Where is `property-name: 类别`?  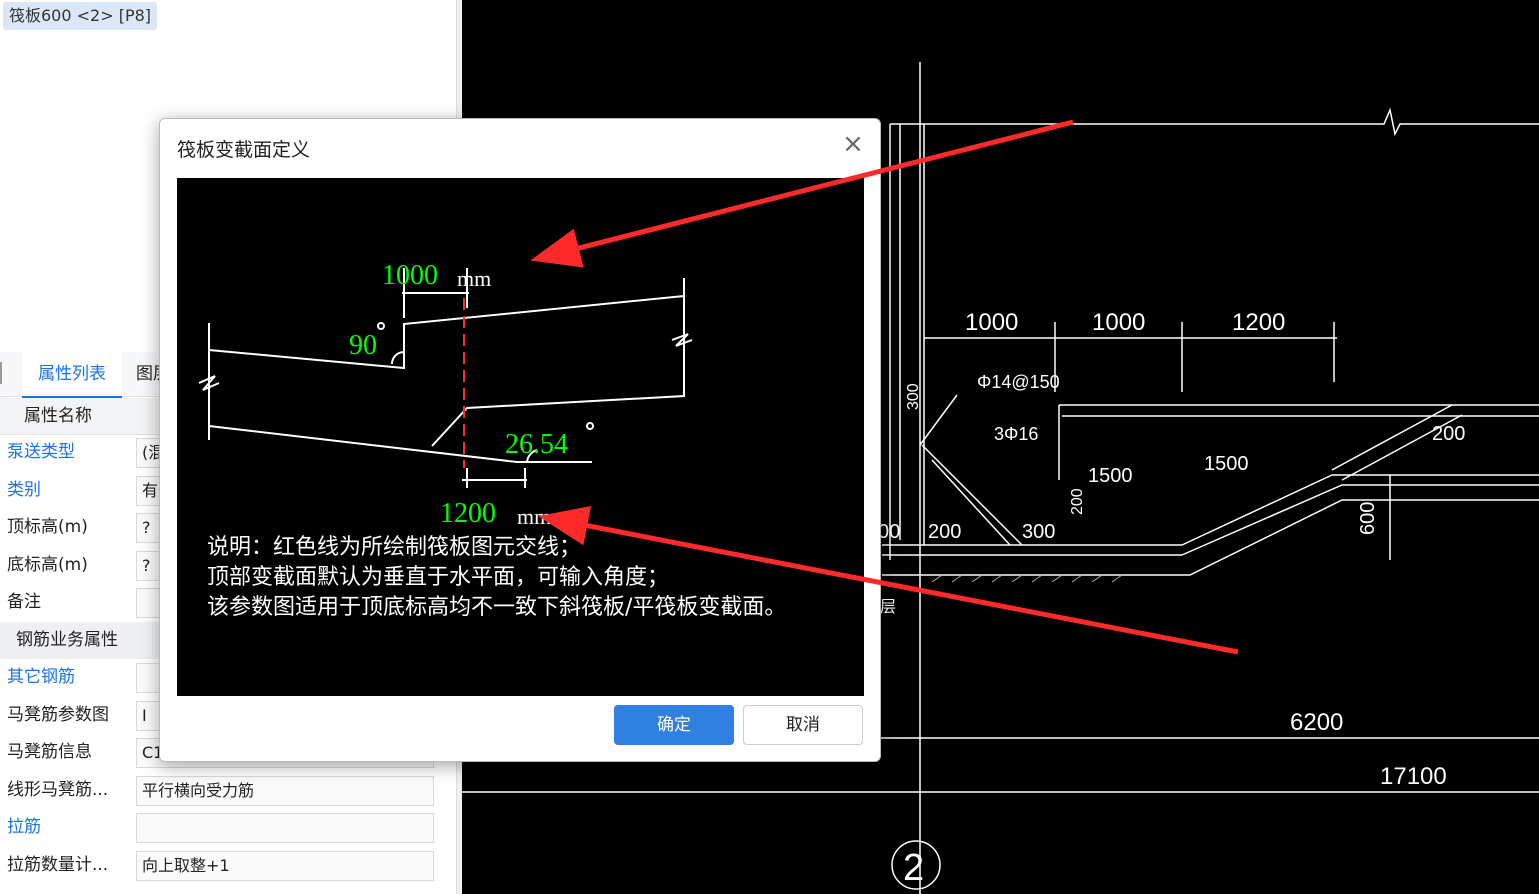
property-name: 类别 is located at coordinates (24, 490).